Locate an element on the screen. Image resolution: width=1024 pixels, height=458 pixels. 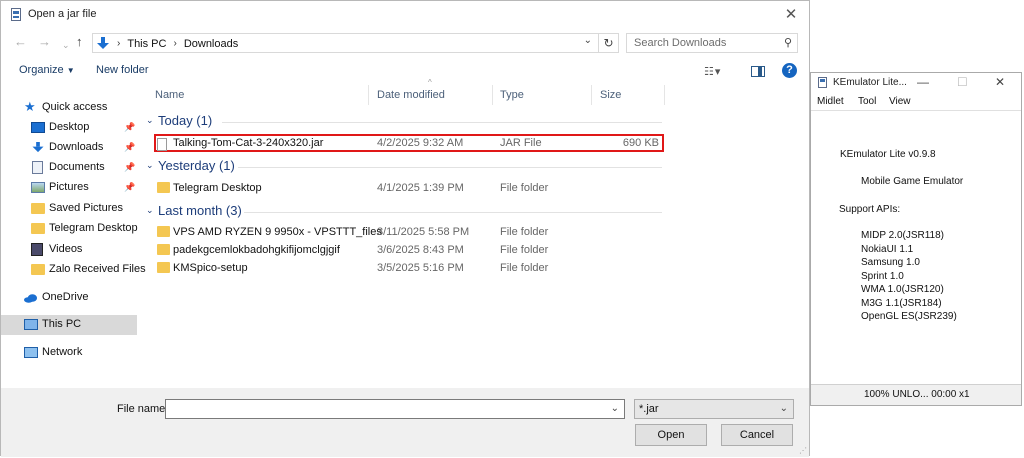
dialog-footer: File name: ⌄ *.jar ⌄ Open Cancel ⋰ is located at coordinates (405, 422).